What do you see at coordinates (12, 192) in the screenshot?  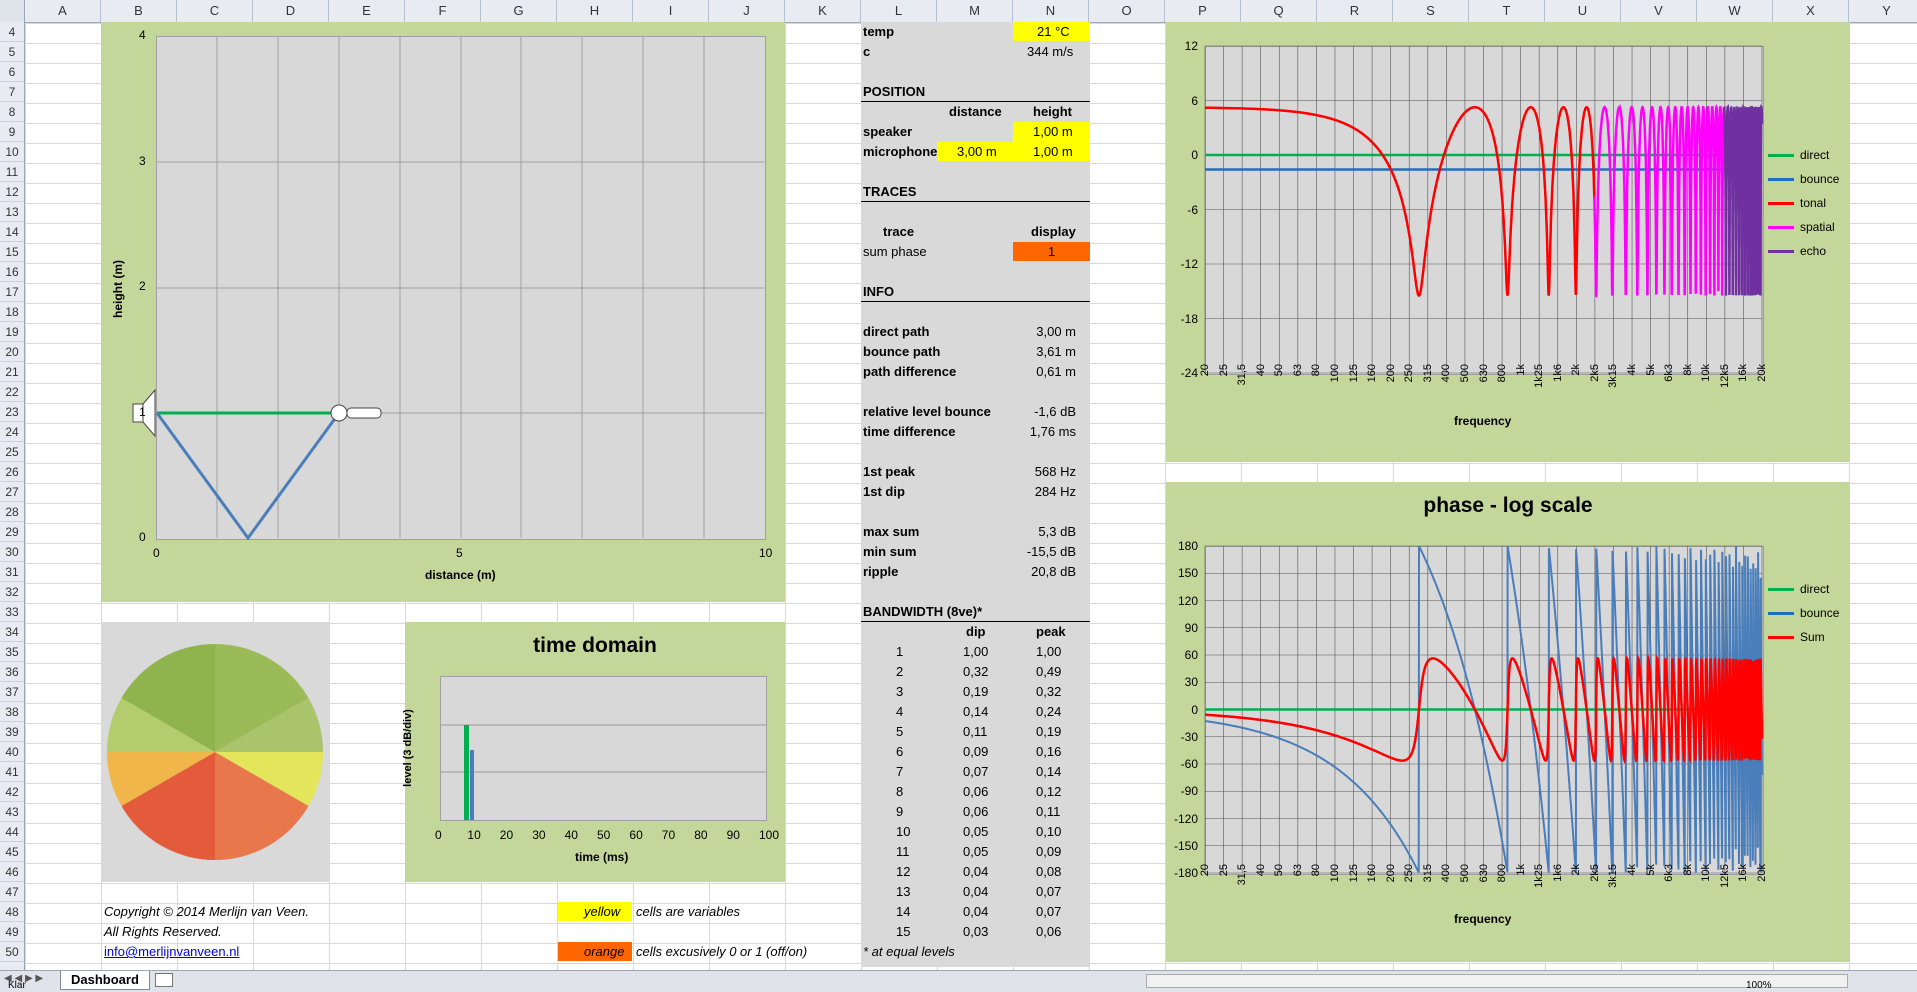 I see `row-header-12: 12` at bounding box center [12, 192].